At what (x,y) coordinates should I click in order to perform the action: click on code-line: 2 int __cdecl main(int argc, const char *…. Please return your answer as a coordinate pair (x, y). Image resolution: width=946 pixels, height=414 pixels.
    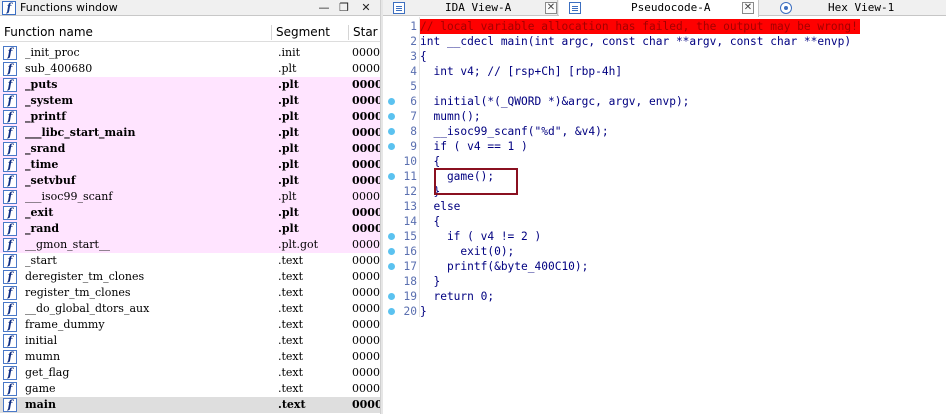
    Looking at the image, I should click on (664, 41).